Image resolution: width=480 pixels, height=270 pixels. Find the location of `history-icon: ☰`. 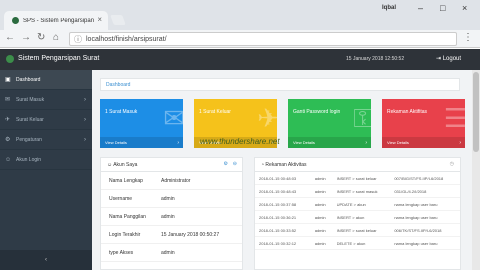

history-icon: ☰ is located at coordinates (454, 118).